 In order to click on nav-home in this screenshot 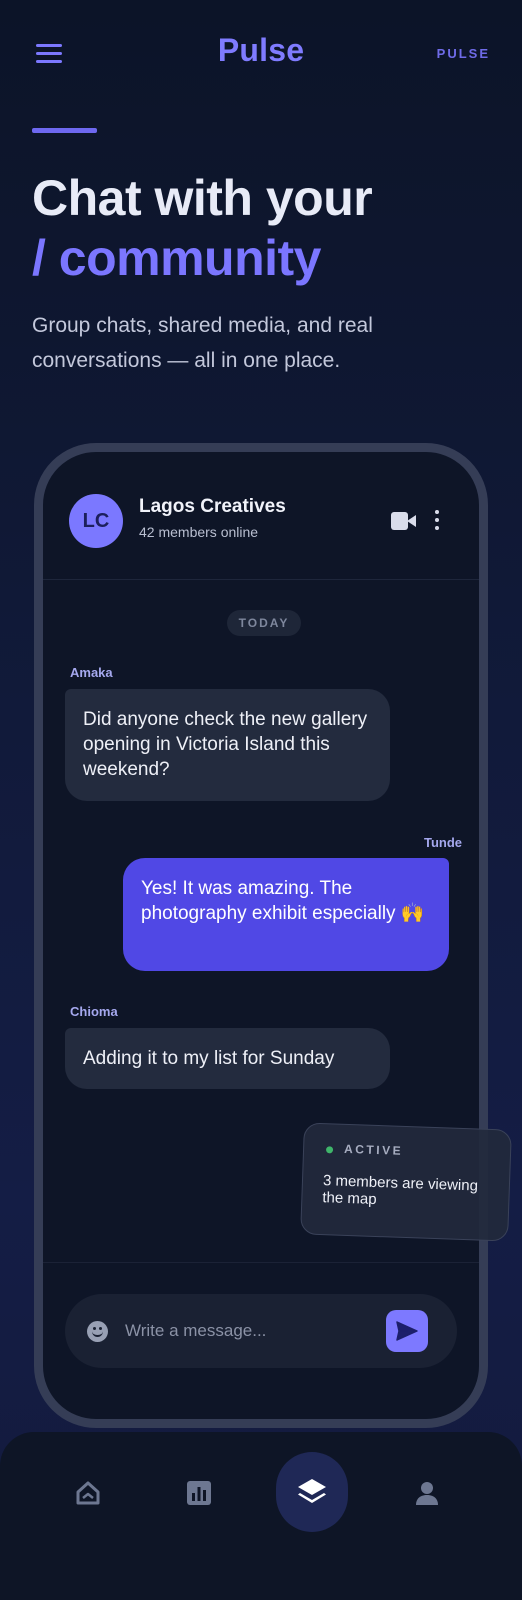, I will do `click(88, 1493)`.